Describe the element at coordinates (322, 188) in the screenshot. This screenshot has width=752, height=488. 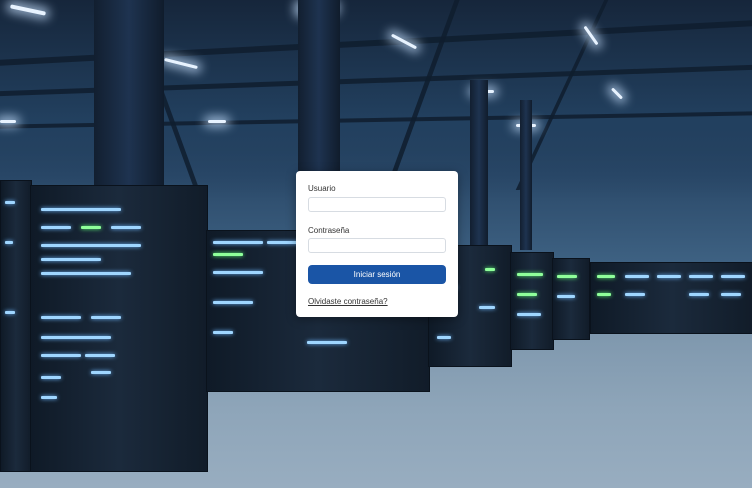
I see `username-label: Usuario` at that location.